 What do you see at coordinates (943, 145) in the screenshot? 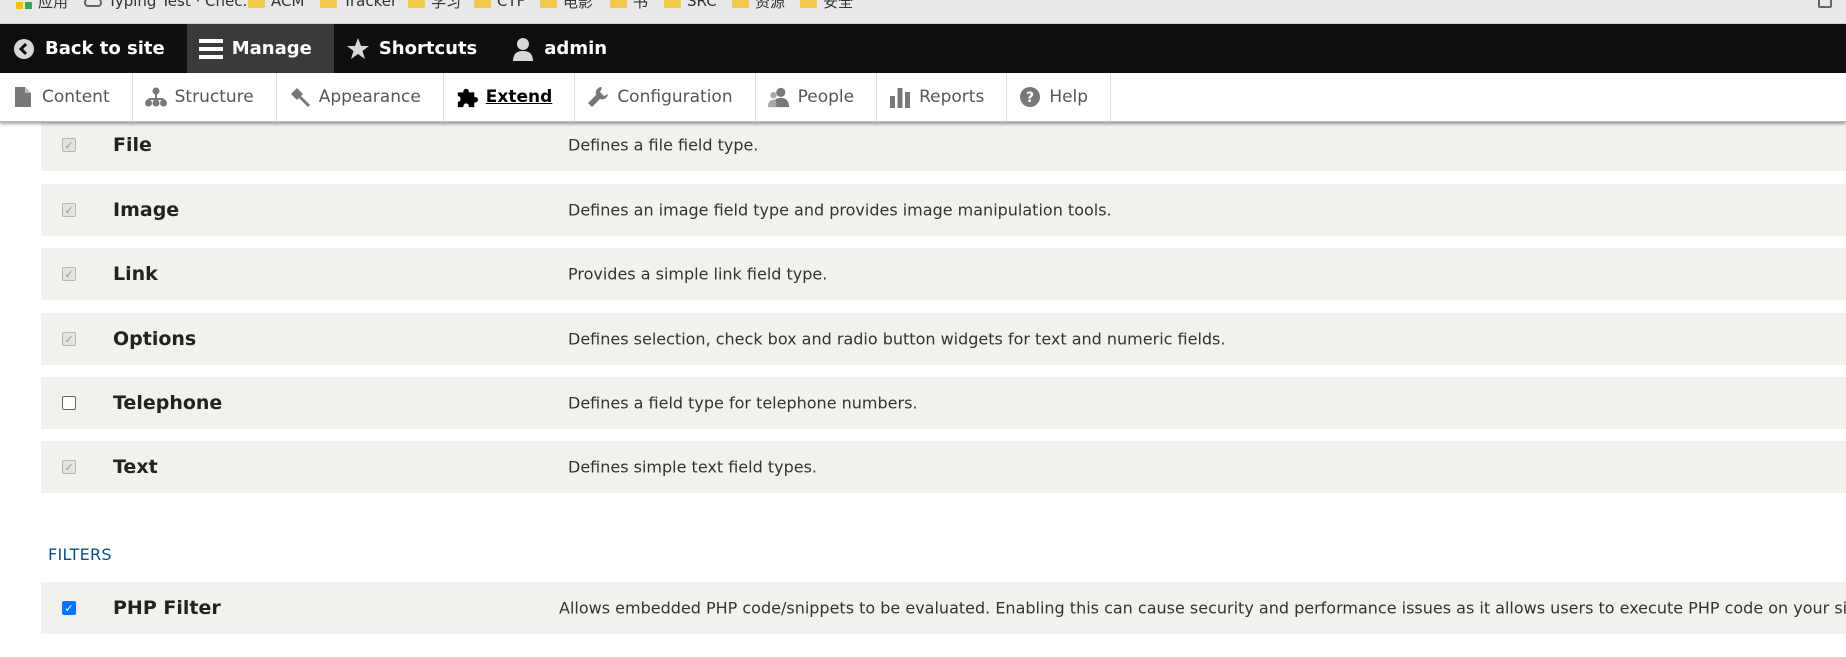
I see `module-row-file: File Defines a file field type.` at bounding box center [943, 145].